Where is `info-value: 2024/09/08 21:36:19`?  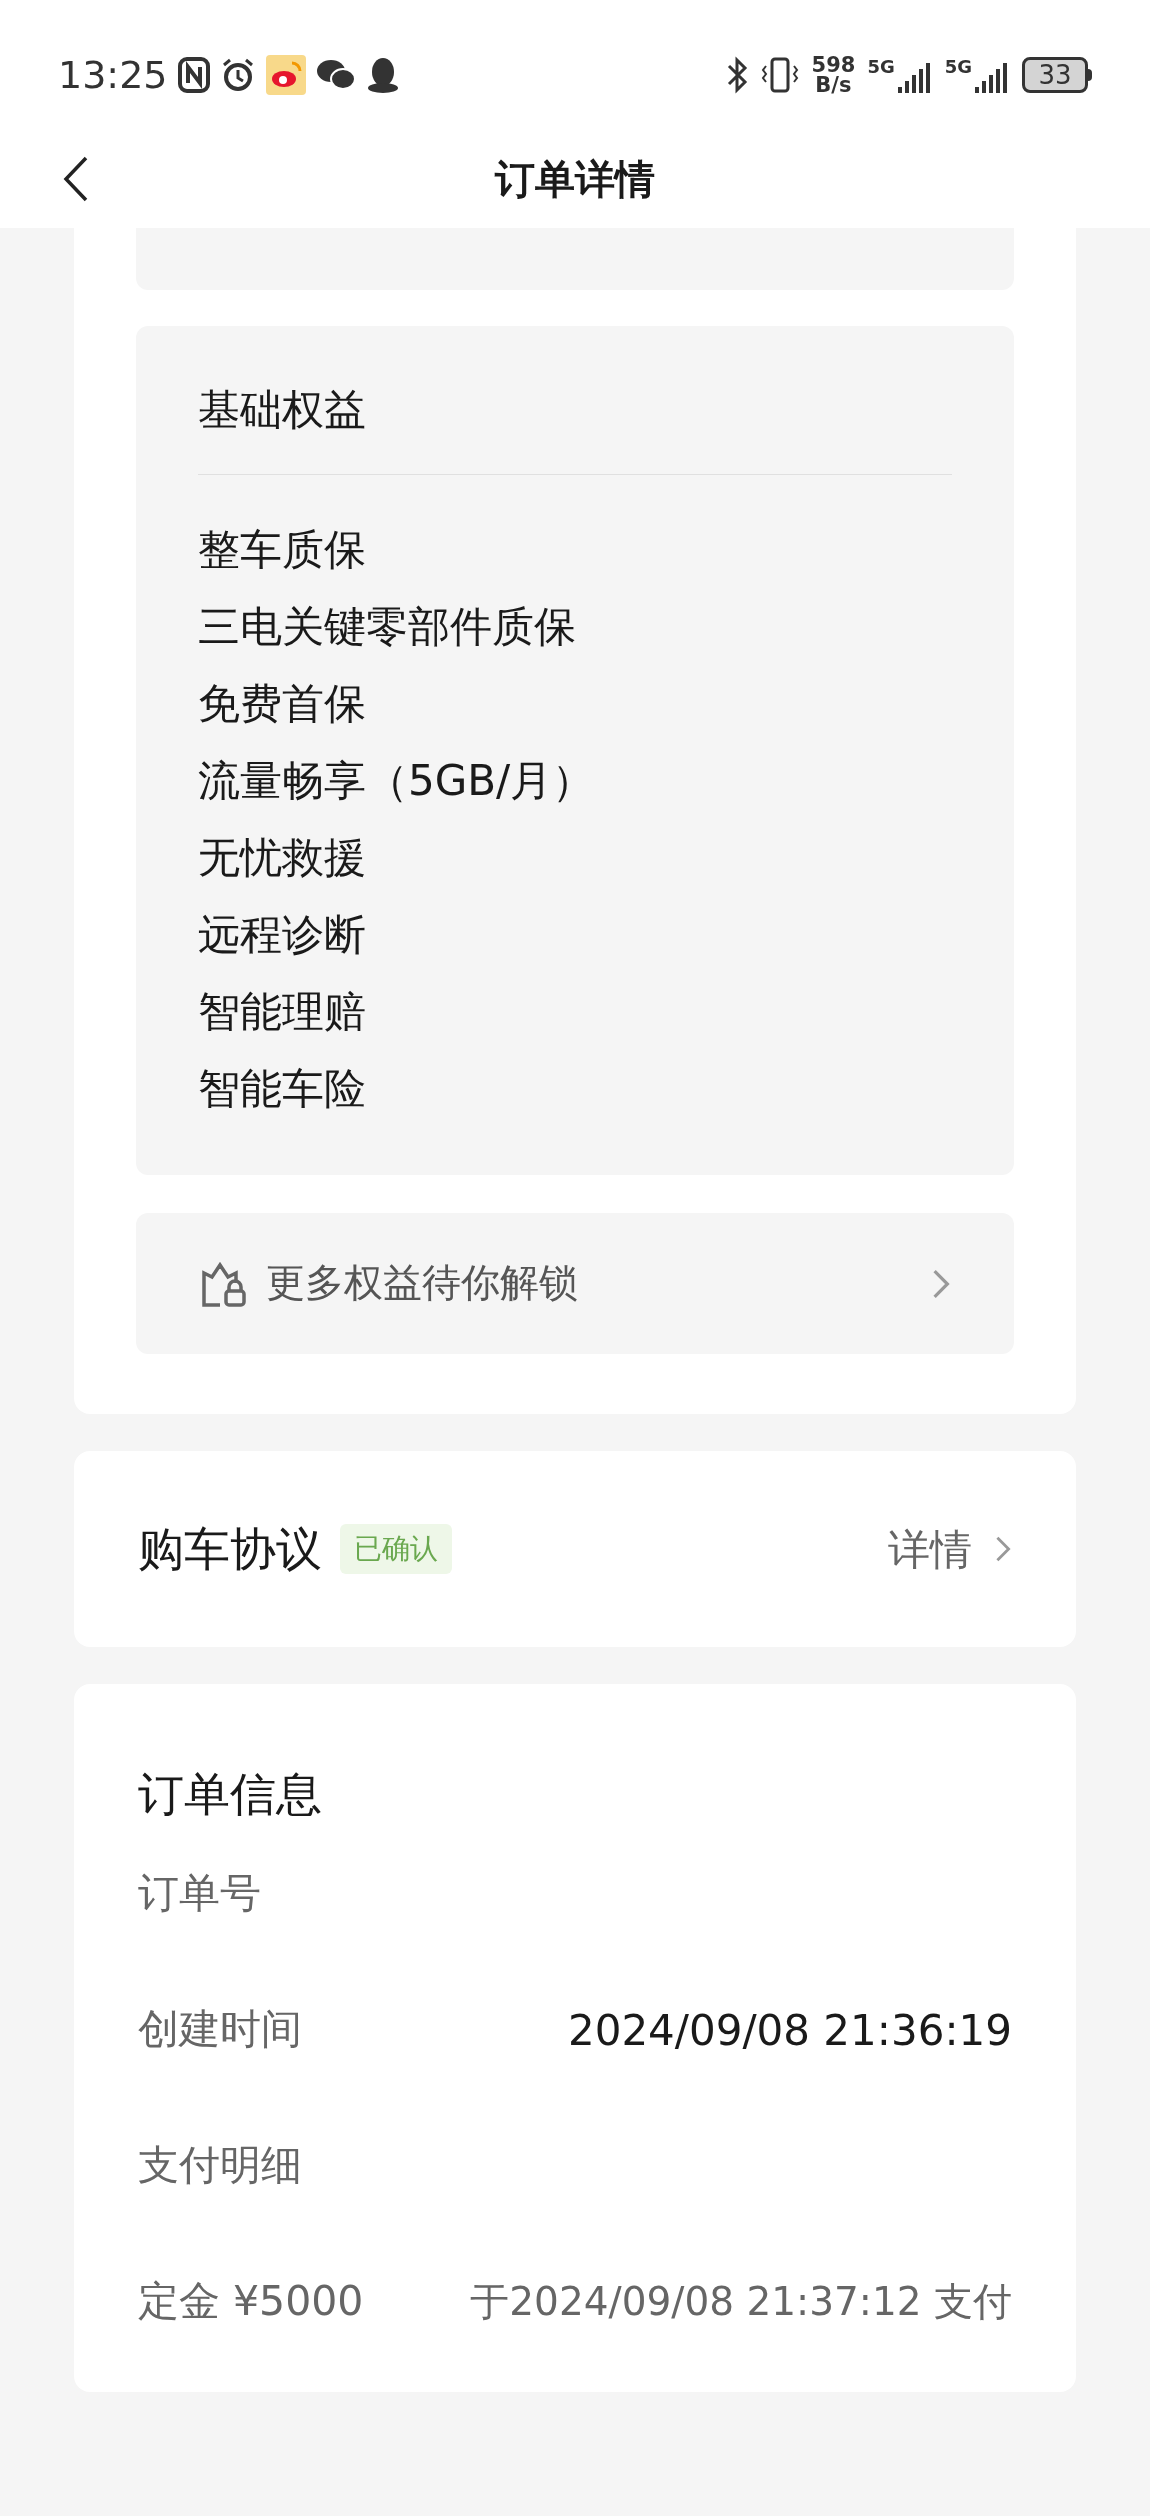 info-value: 2024/09/08 21:36:19 is located at coordinates (789, 2030).